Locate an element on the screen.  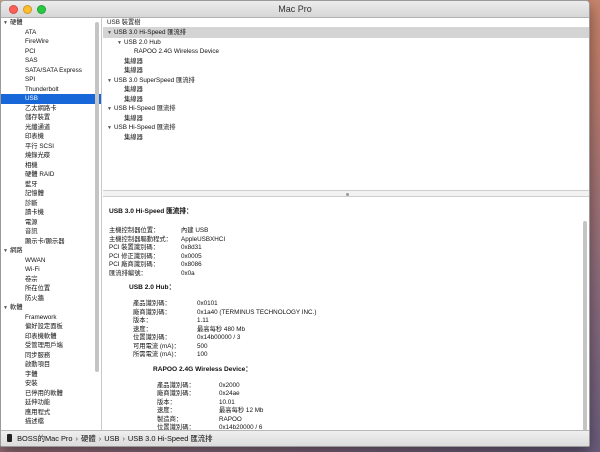
sidebar-item: FireWire is located at coordinates (51, 42).